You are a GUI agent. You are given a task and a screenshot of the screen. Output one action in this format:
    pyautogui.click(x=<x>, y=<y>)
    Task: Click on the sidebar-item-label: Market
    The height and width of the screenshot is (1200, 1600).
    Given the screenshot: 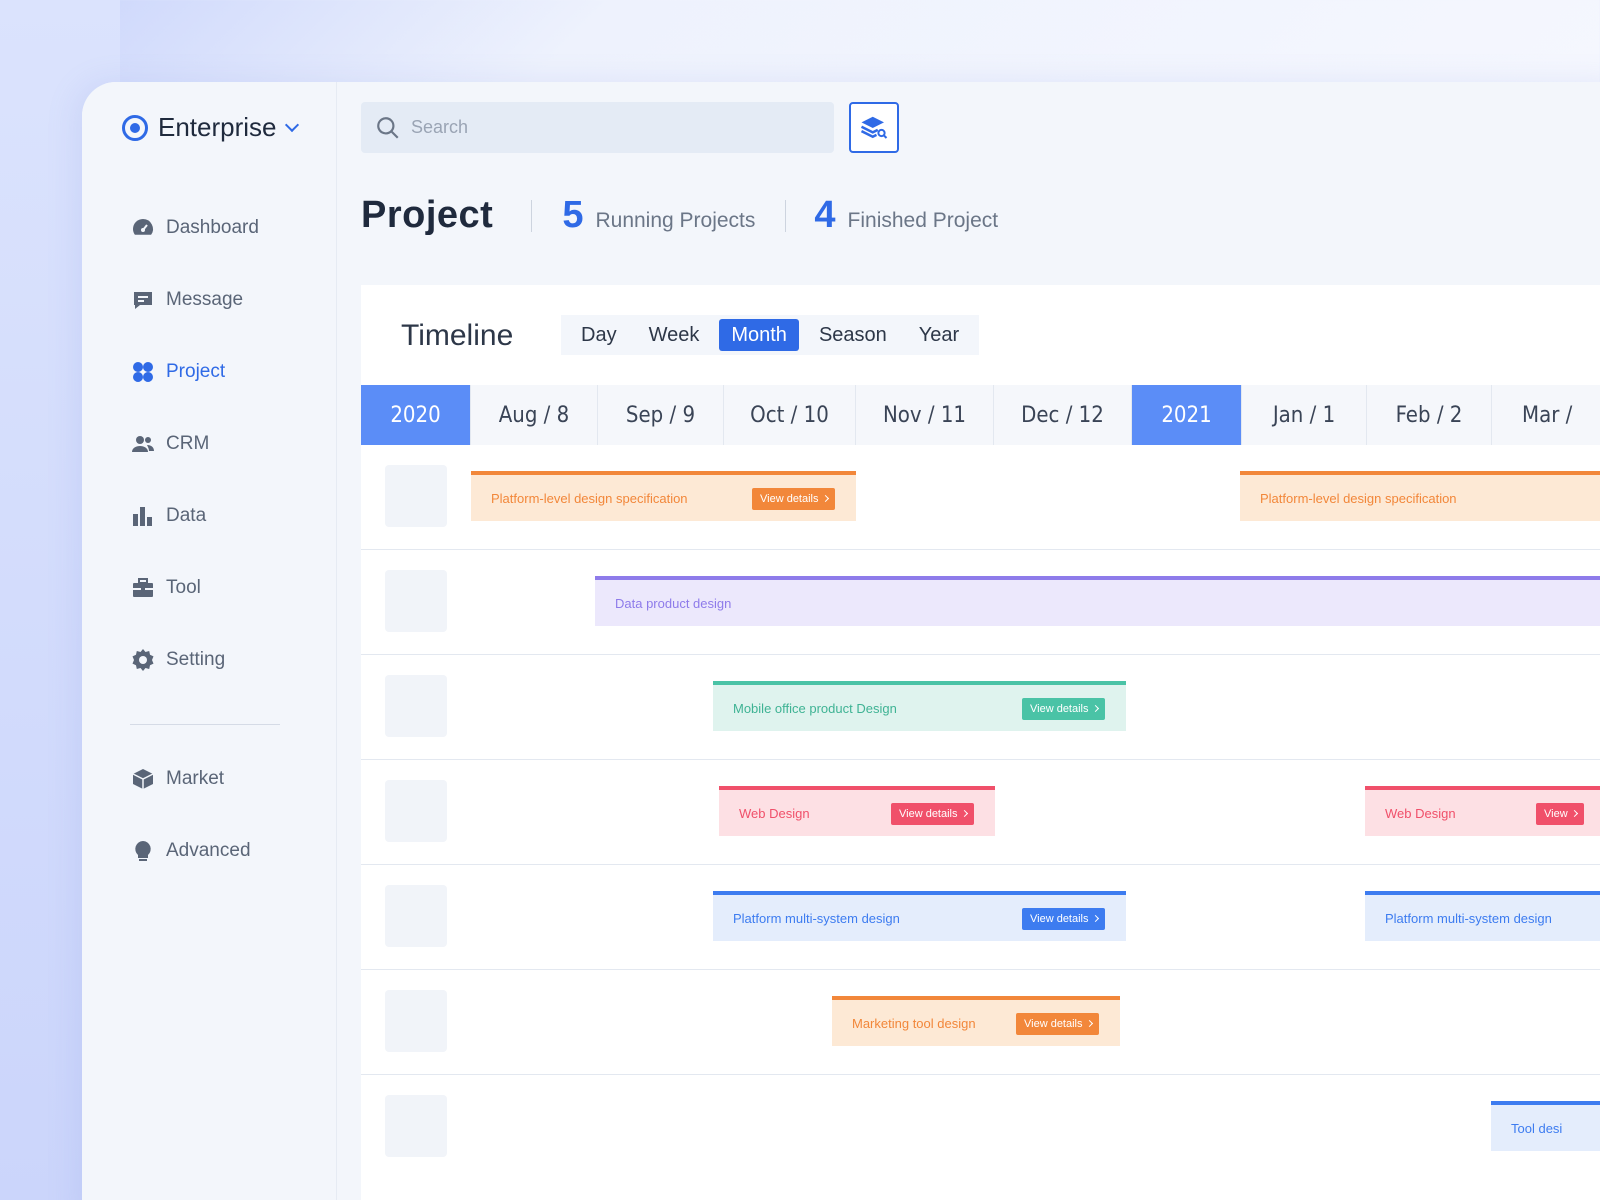 What is the action you would take?
    pyautogui.click(x=195, y=778)
    